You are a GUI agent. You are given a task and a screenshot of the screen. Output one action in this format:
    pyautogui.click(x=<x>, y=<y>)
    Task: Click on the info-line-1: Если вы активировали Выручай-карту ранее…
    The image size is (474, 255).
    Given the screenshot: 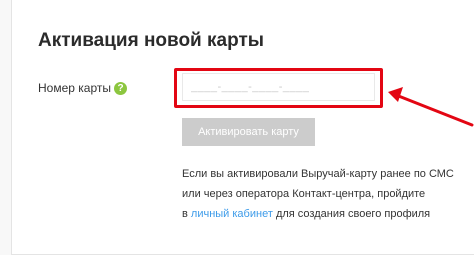 What is the action you would take?
    pyautogui.click(x=318, y=174)
    